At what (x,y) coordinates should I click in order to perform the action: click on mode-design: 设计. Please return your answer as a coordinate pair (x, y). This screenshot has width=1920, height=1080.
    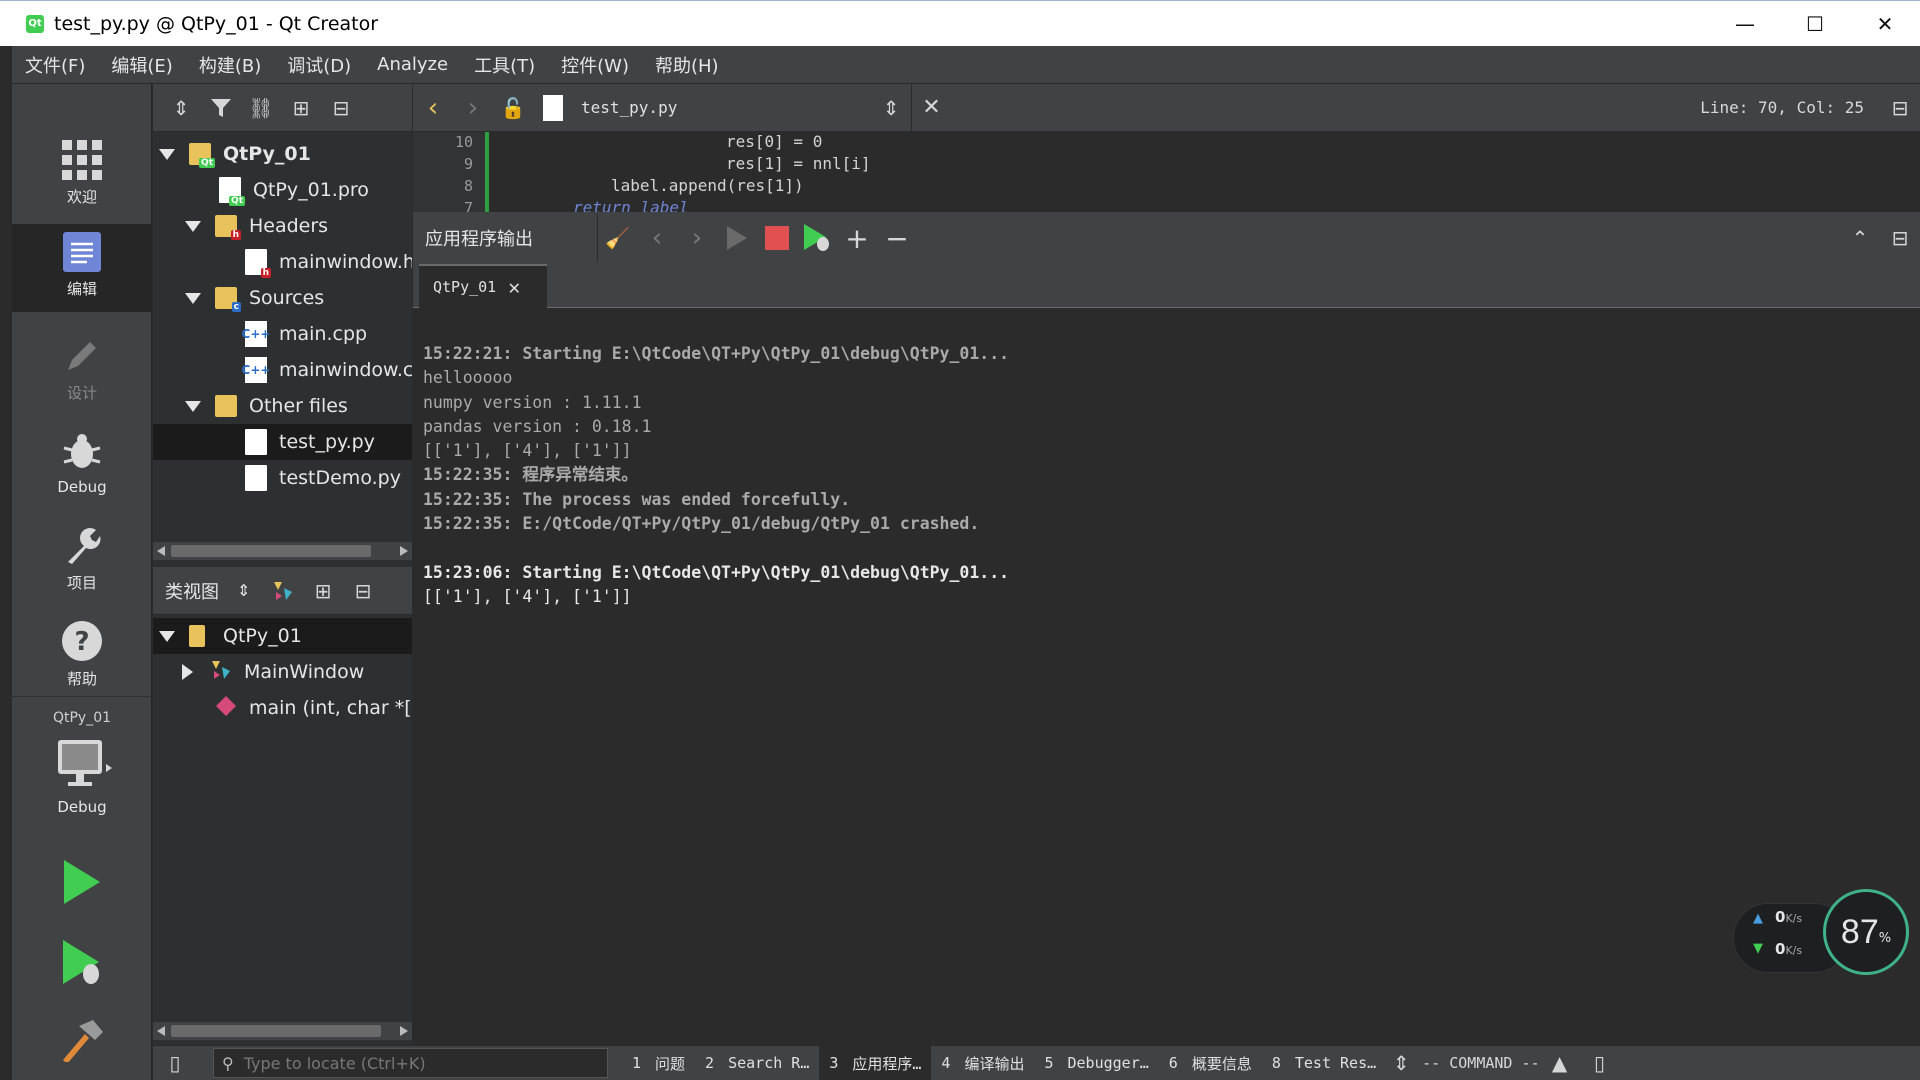
    Looking at the image, I should click on (82, 369).